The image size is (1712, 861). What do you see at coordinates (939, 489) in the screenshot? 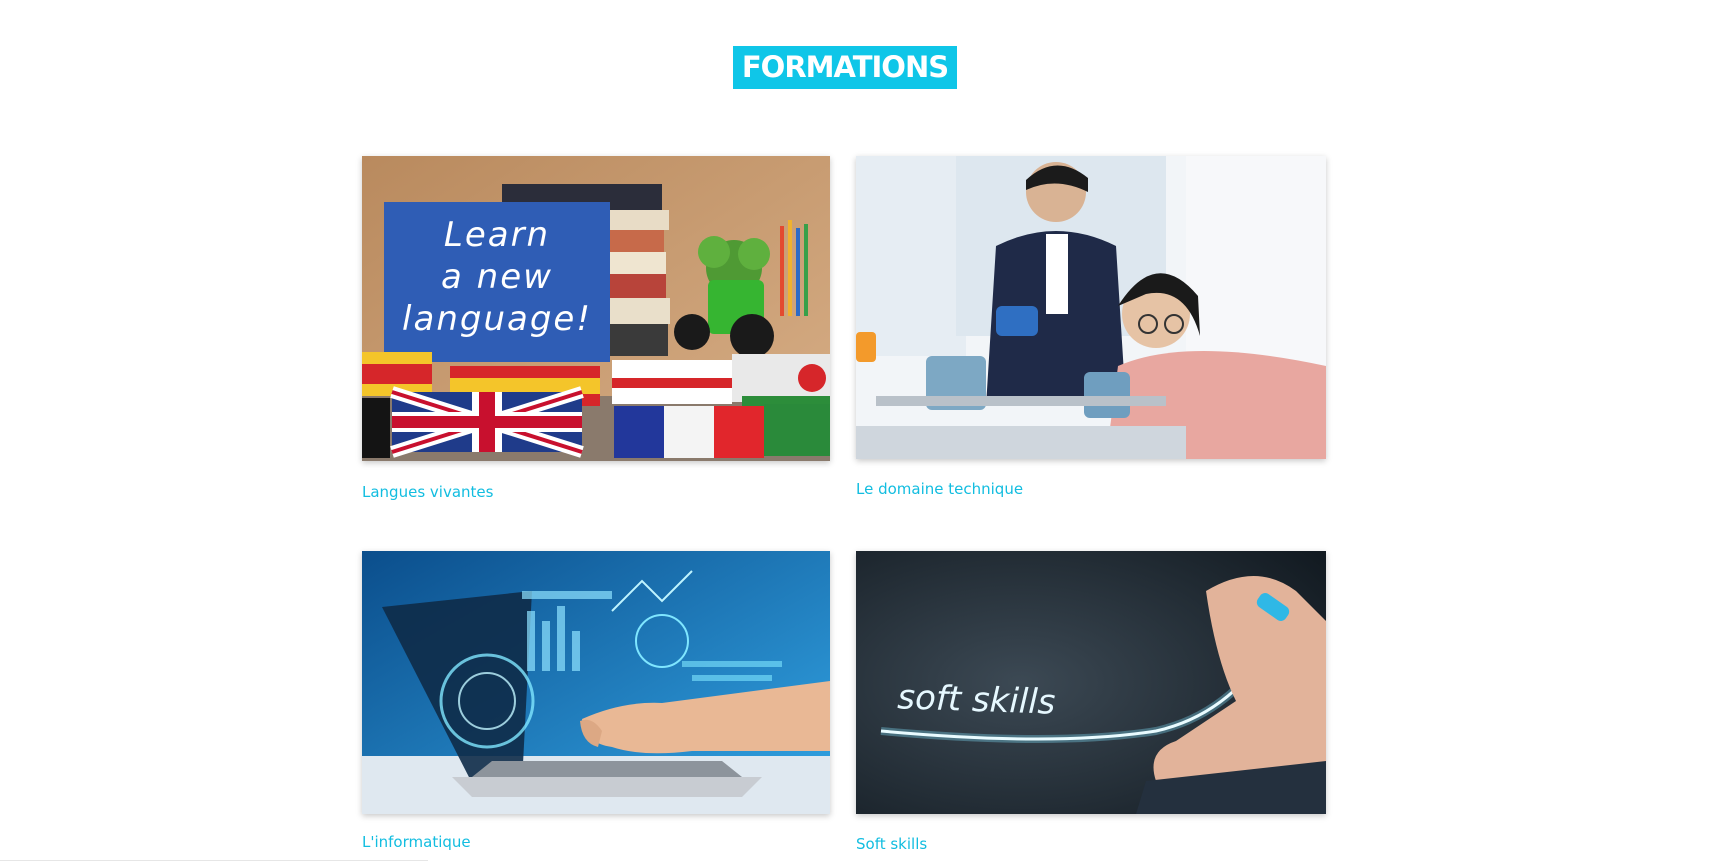
I see `card-label: Le domaine technique` at bounding box center [939, 489].